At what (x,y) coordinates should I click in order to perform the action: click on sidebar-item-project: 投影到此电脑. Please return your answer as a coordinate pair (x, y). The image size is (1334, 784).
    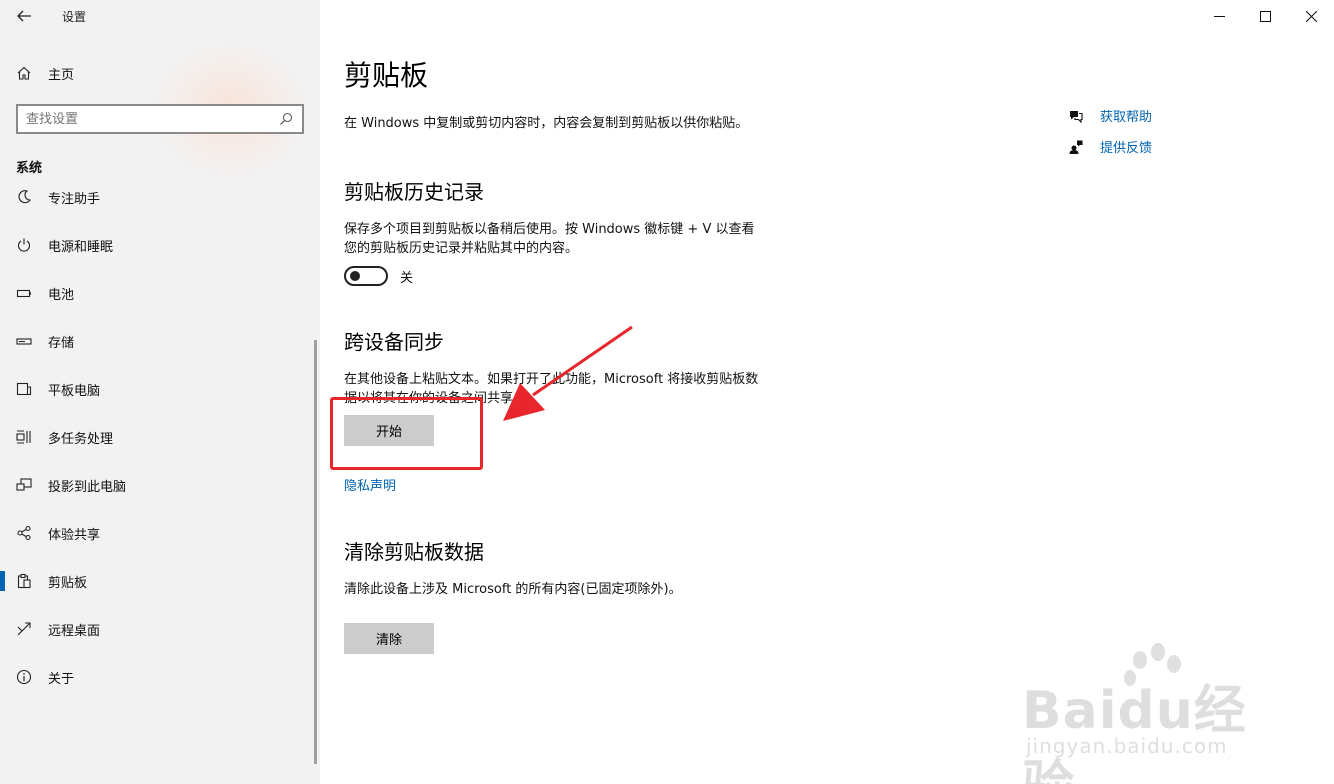
    Looking at the image, I should click on (158, 485).